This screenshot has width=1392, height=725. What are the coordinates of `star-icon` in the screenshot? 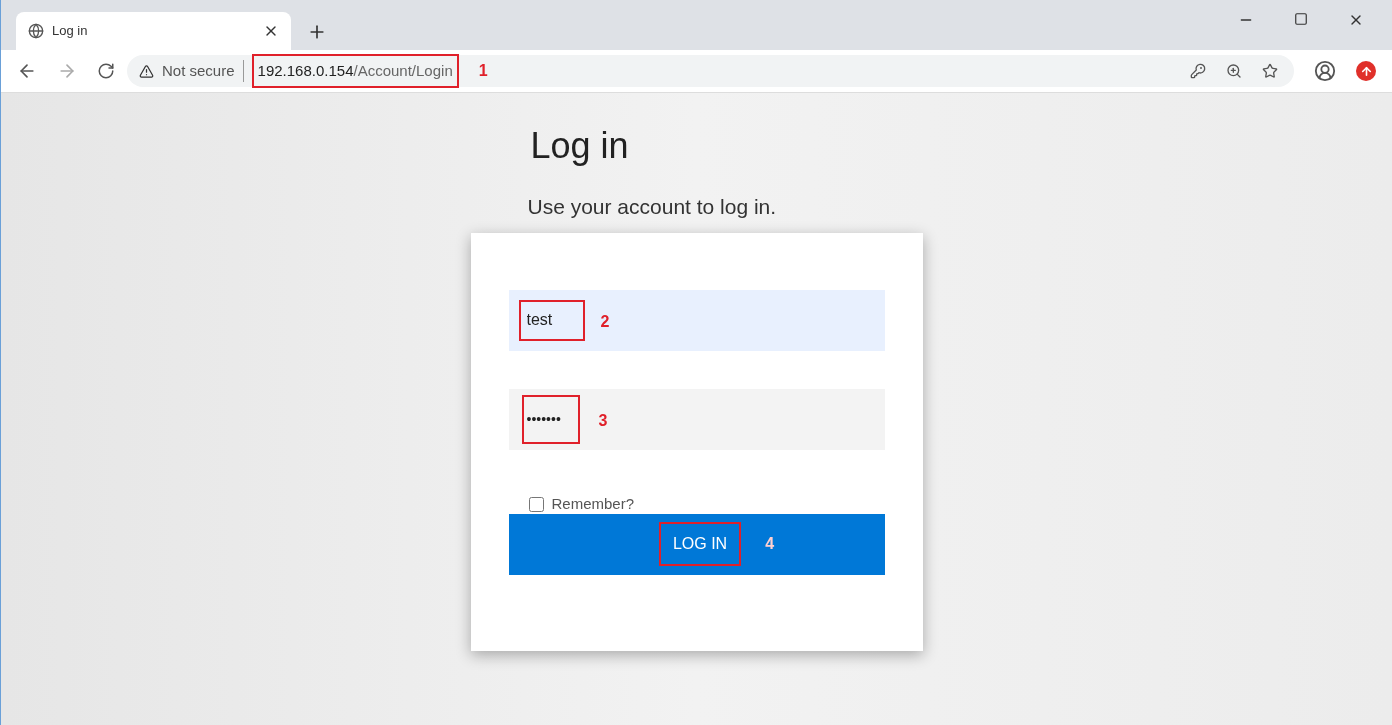 It's located at (1270, 71).